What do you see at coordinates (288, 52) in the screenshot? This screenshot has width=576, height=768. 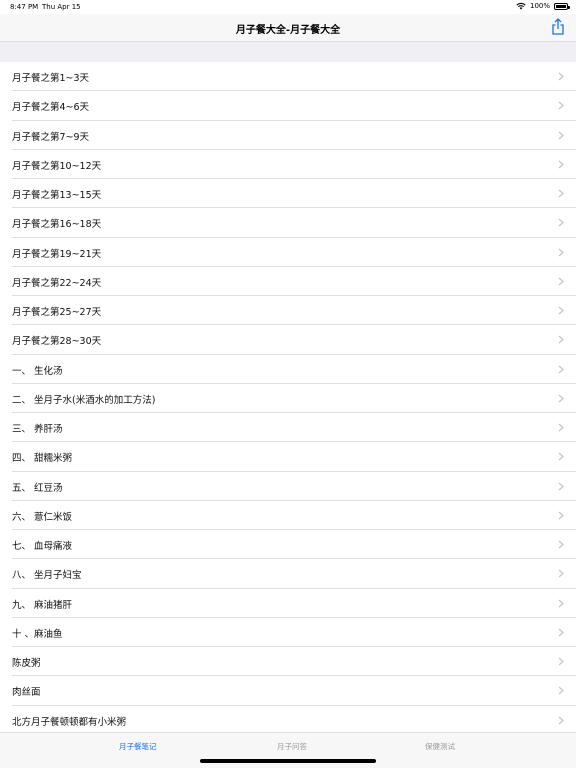 I see `section-header-gap` at bounding box center [288, 52].